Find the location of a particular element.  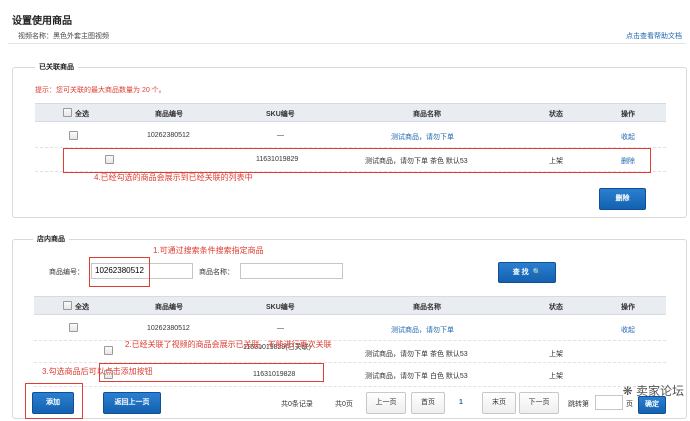

product-name-input is located at coordinates (291, 271).